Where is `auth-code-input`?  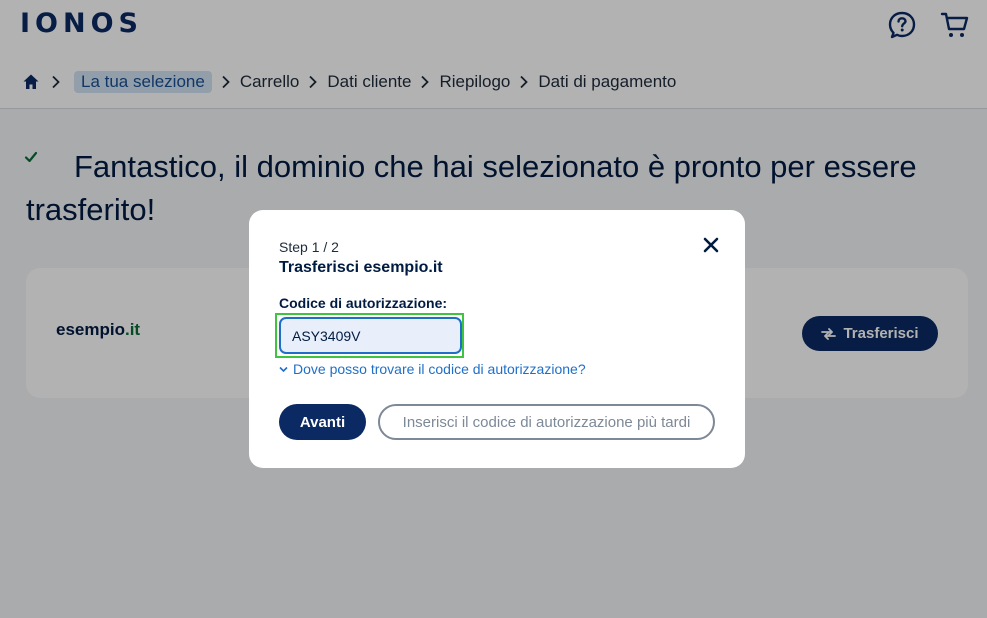 auth-code-input is located at coordinates (370, 335).